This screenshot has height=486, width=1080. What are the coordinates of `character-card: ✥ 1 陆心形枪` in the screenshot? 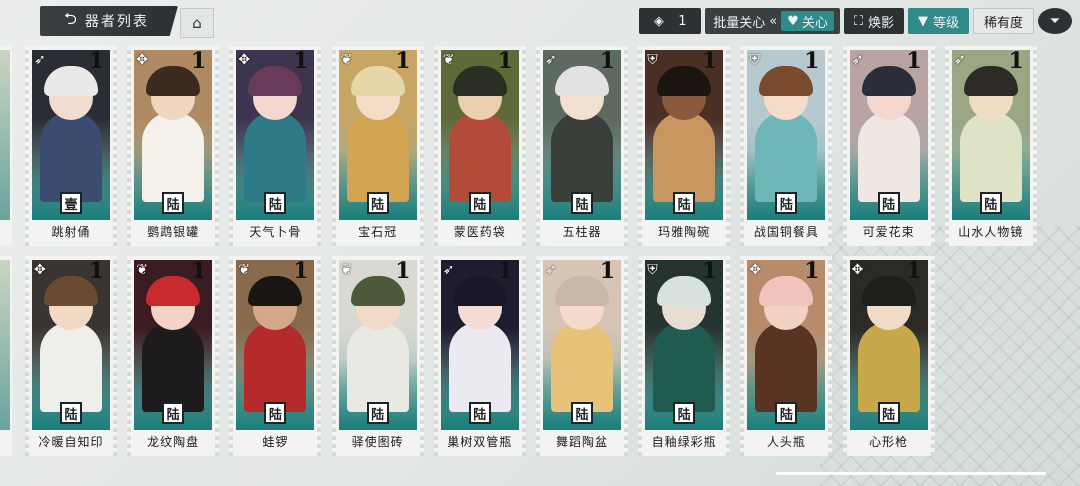 It's located at (888, 356).